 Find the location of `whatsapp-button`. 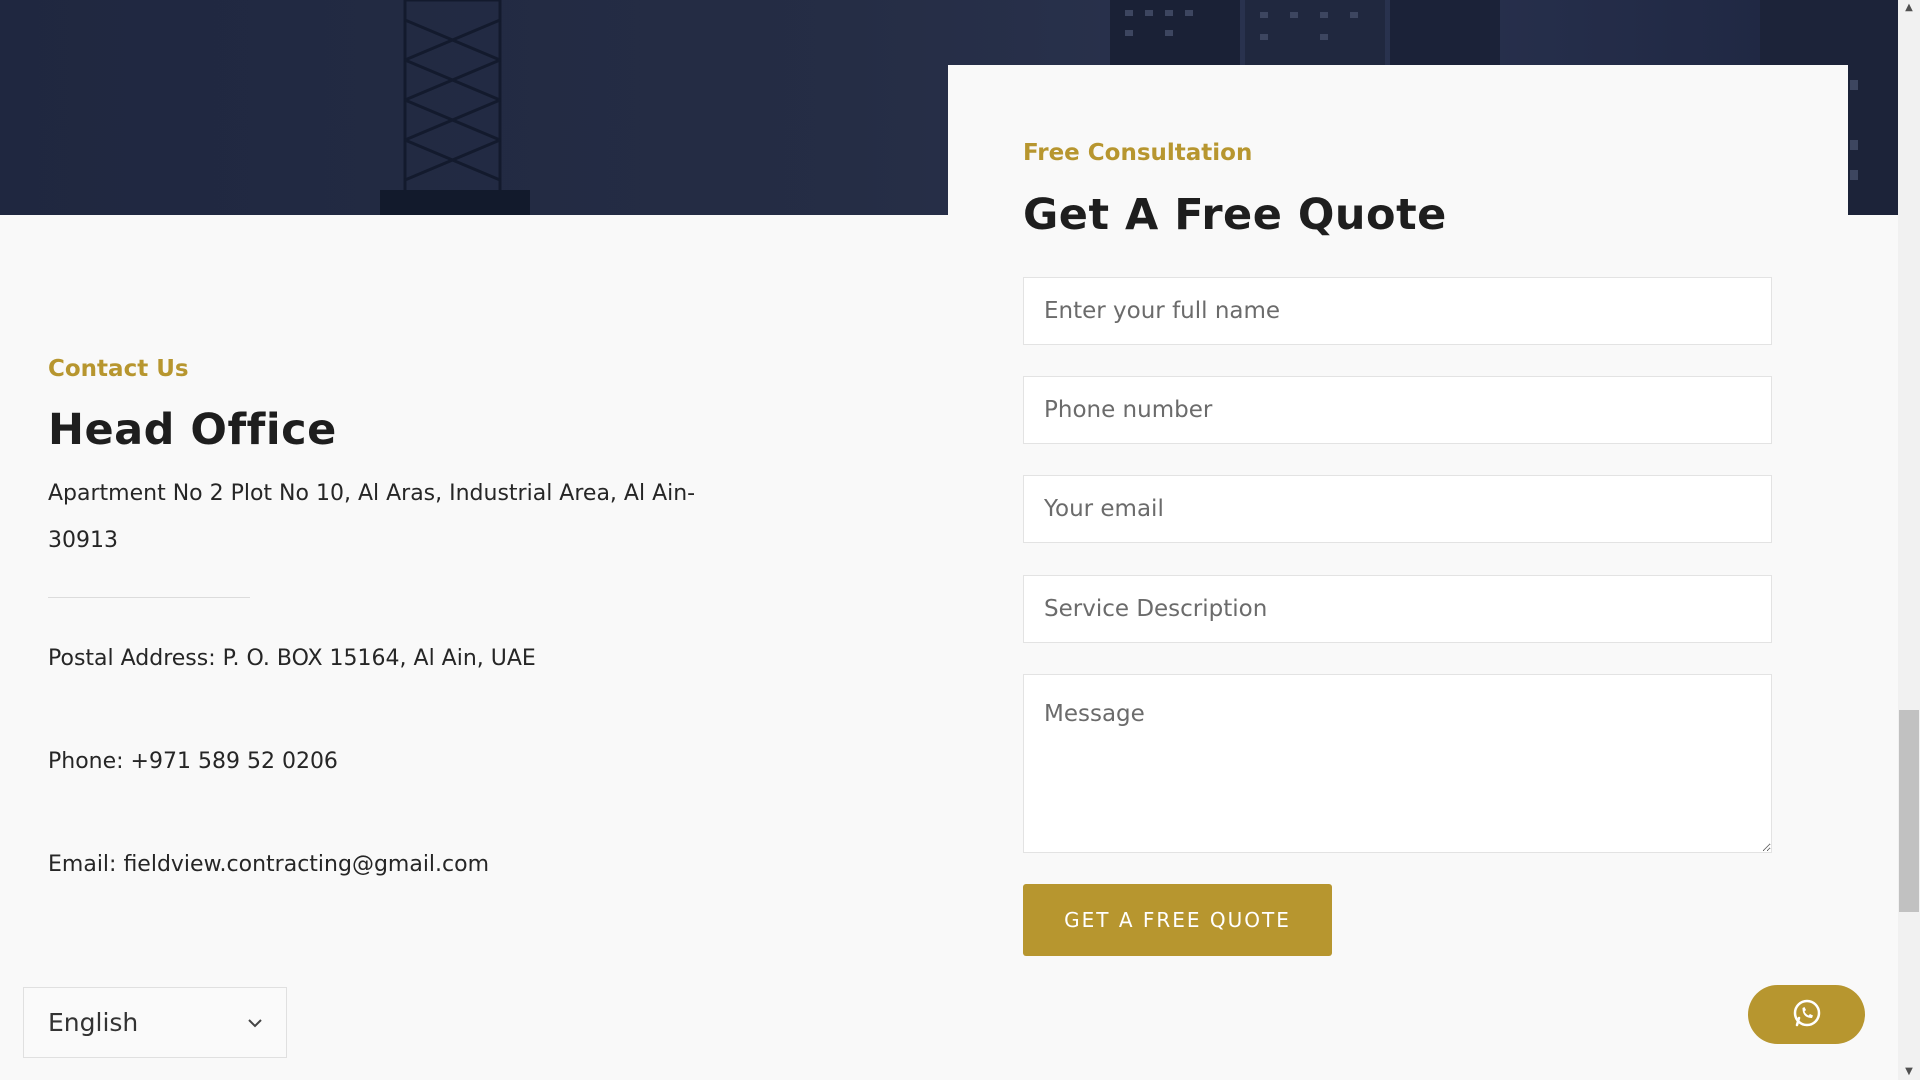

whatsapp-button is located at coordinates (1806, 1014).